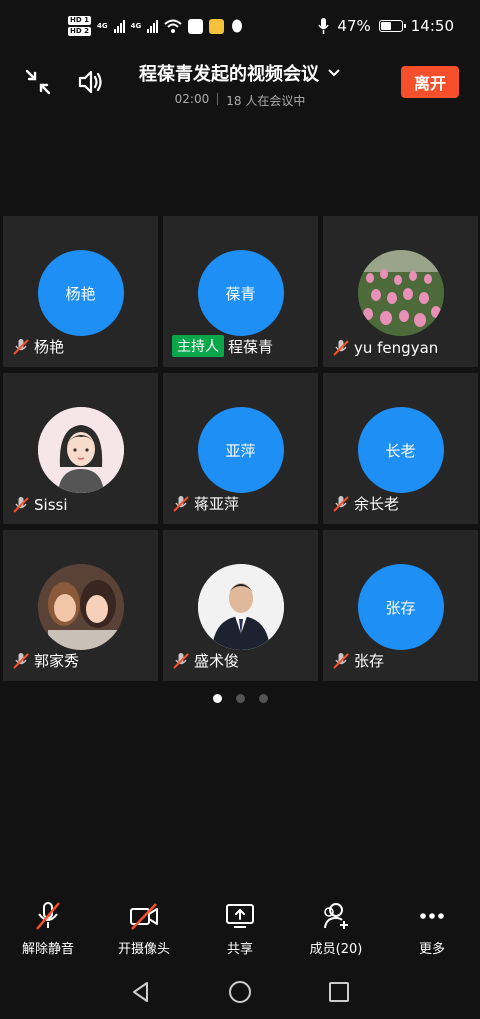 This screenshot has width=480, height=1019. I want to click on participant-name: 程葆青, so click(251, 346).